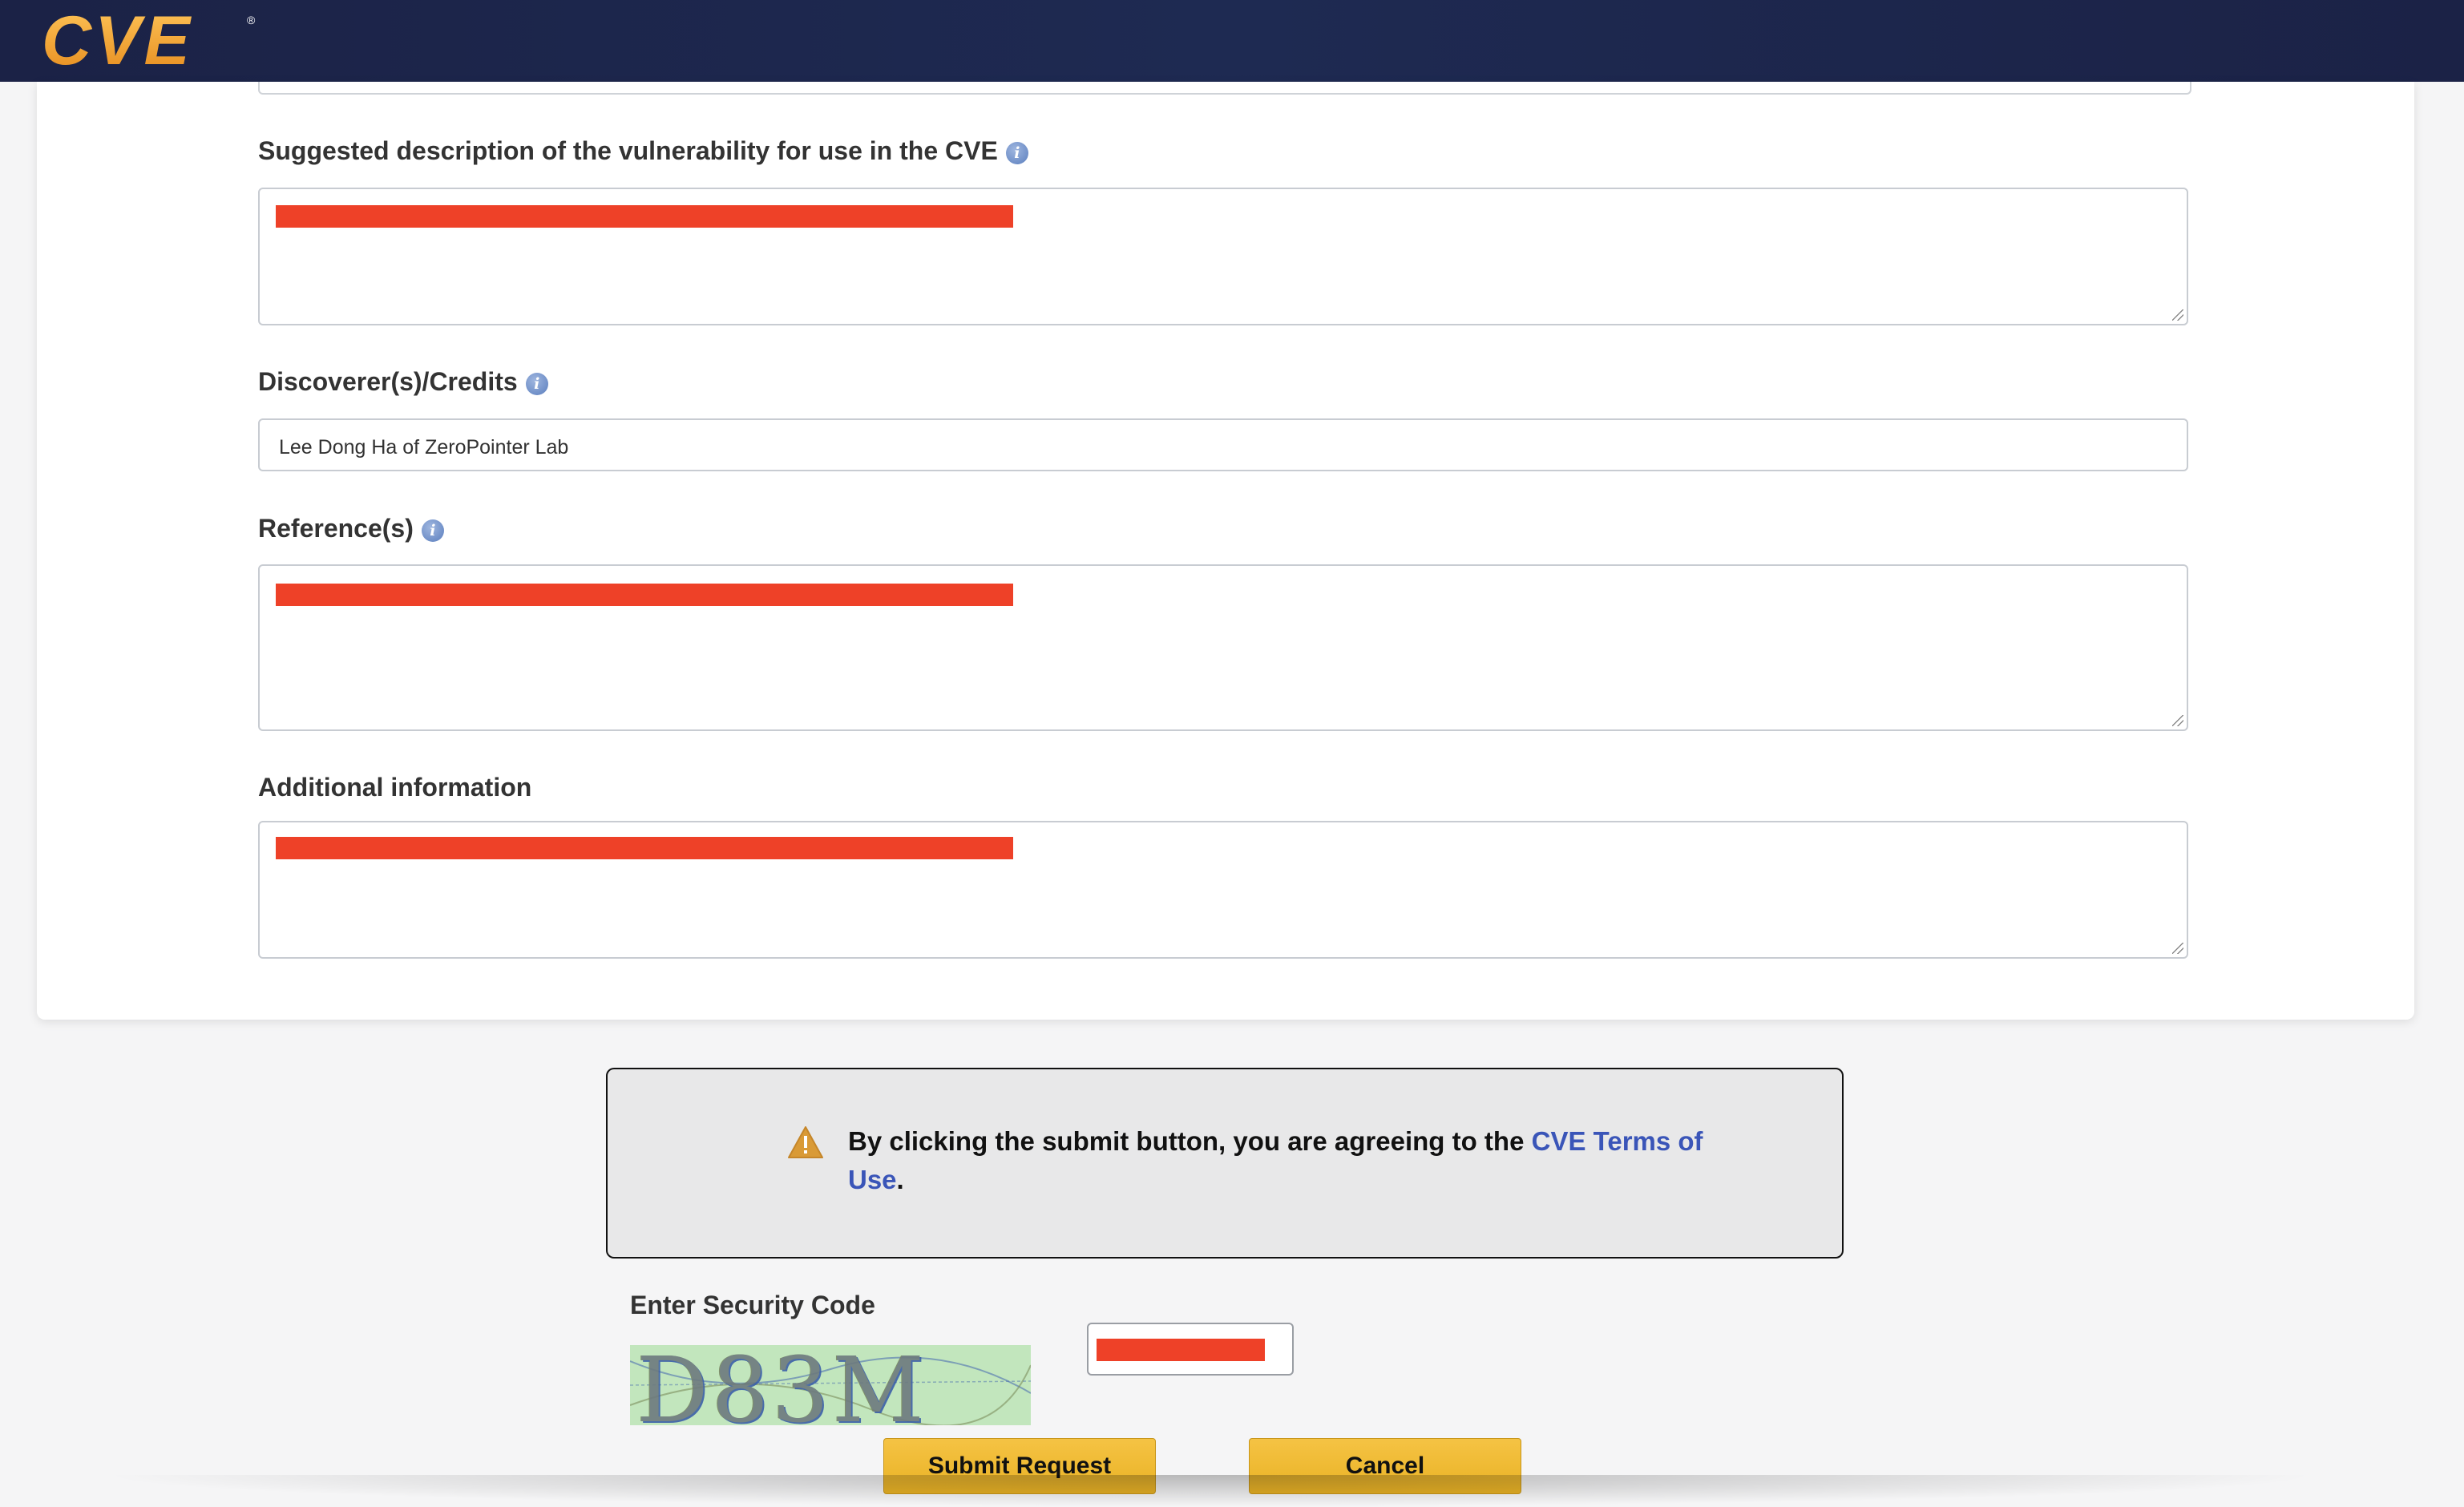  What do you see at coordinates (424, 448) in the screenshot?
I see `credits-value: Lee Dong Ha of ZeroPointer Lab` at bounding box center [424, 448].